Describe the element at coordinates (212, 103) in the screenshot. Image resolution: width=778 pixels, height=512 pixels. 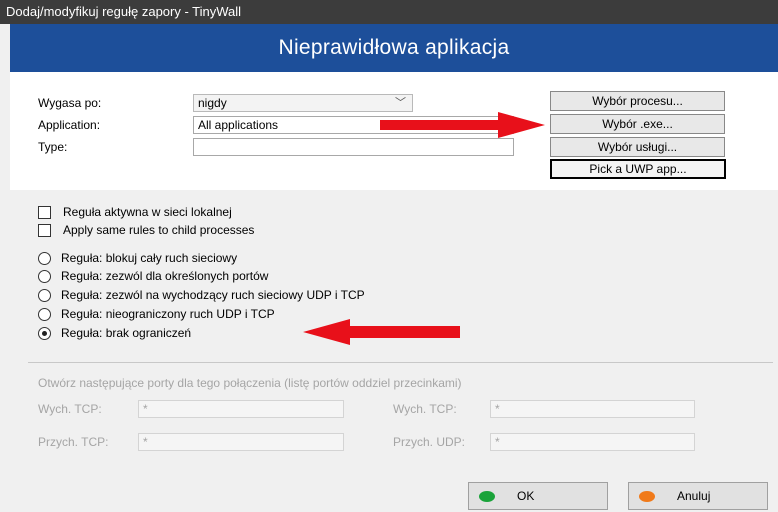
I see `expires-value: nigdy` at that location.